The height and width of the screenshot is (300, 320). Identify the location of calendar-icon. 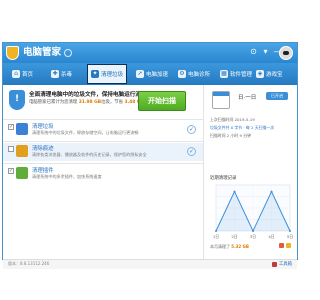
(221, 100).